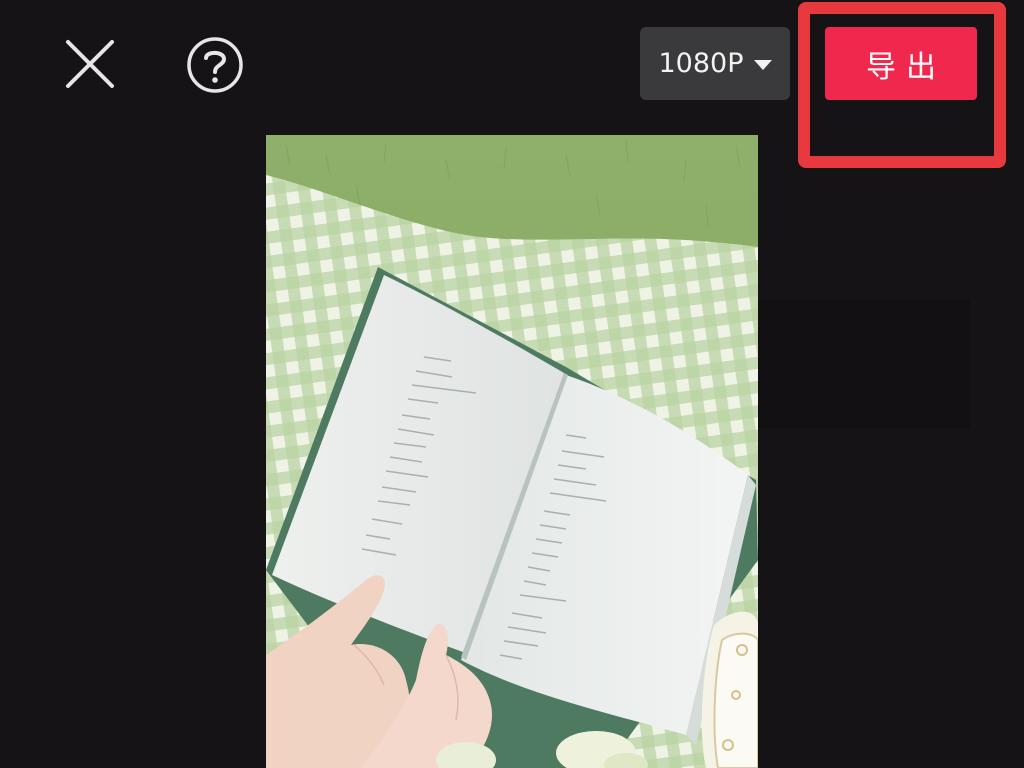 This screenshot has height=768, width=1024. I want to click on close-icon, so click(90, 64).